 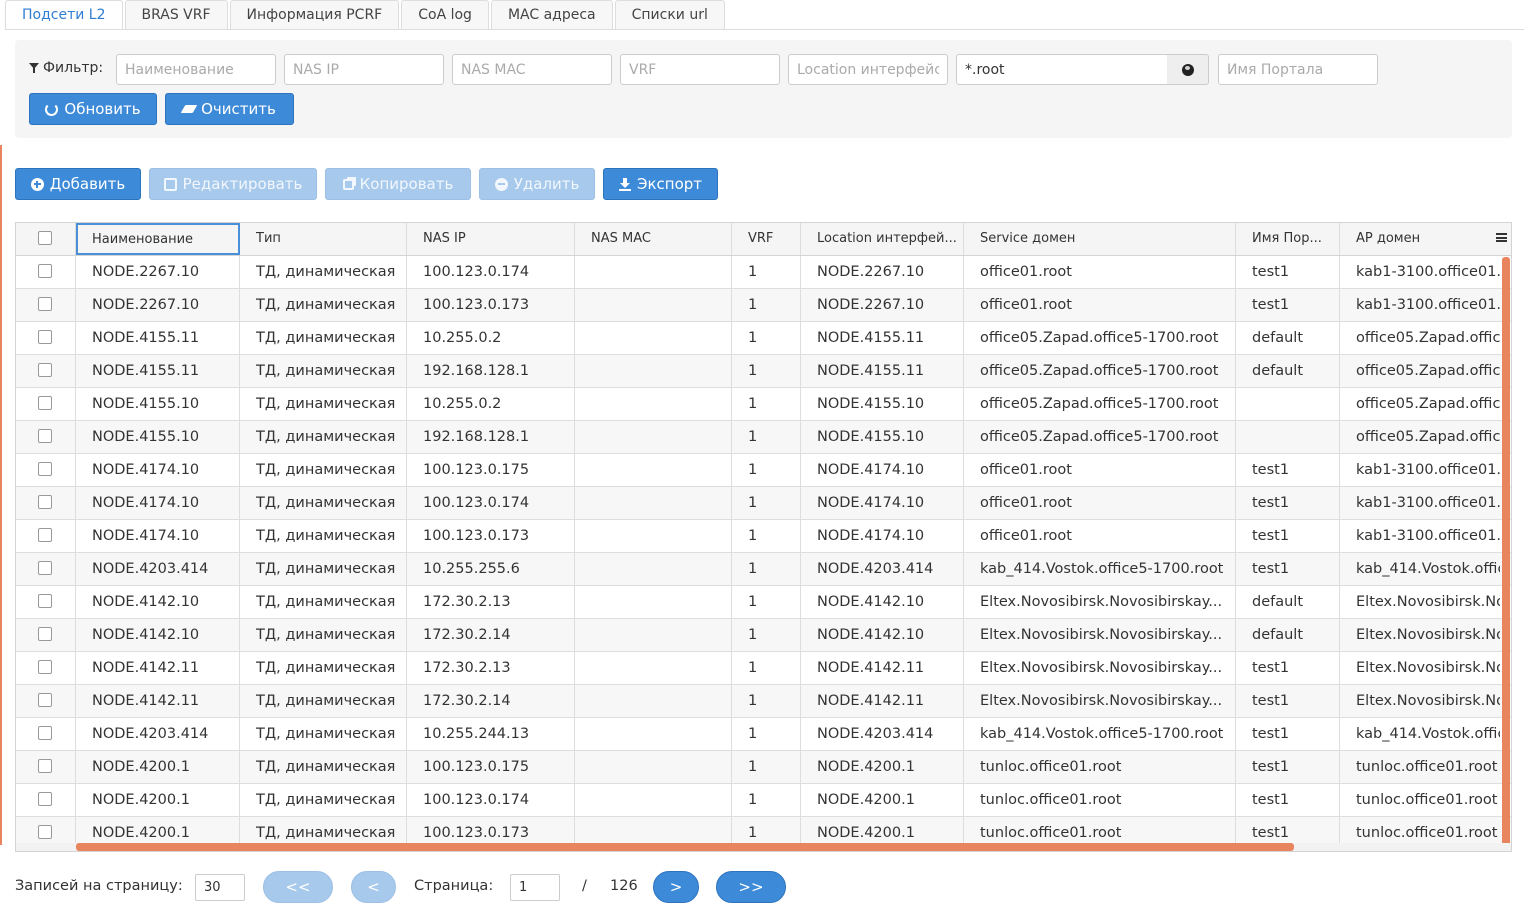 What do you see at coordinates (238, 109) in the screenshot?
I see `clear-button-label: Очистить` at bounding box center [238, 109].